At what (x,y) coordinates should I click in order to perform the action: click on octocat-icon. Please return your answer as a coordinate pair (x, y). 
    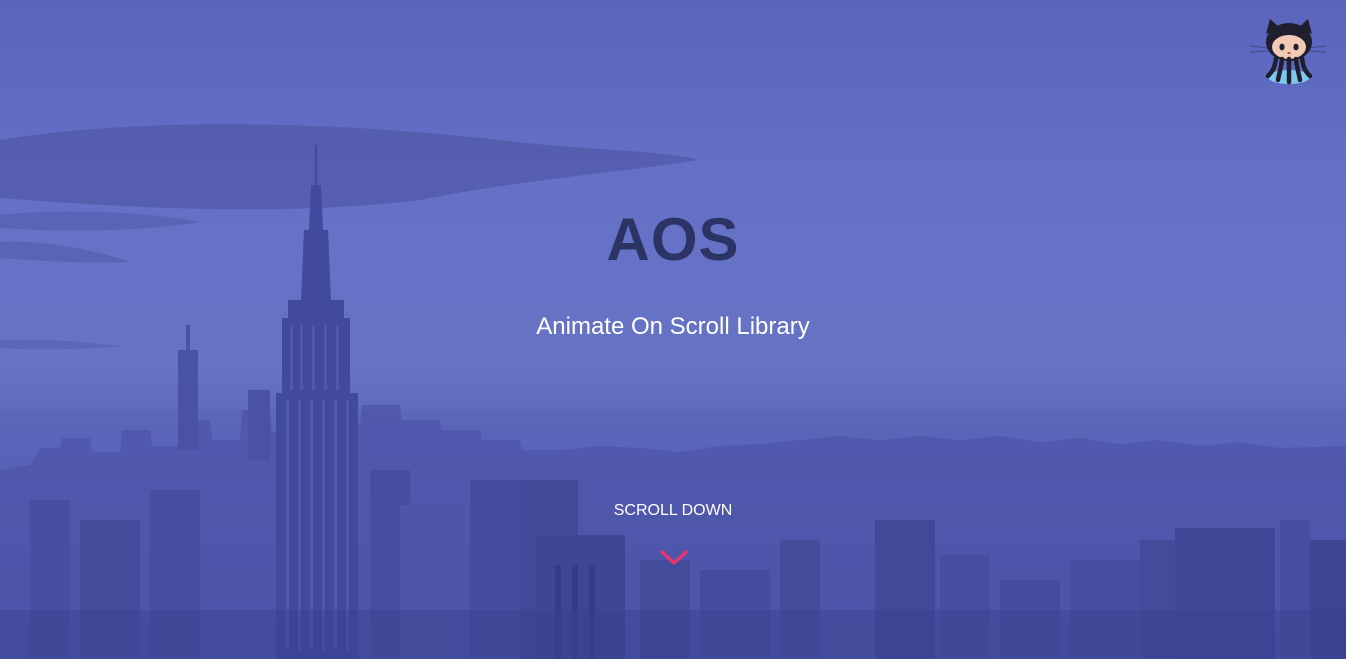
    Looking at the image, I should click on (1288, 52).